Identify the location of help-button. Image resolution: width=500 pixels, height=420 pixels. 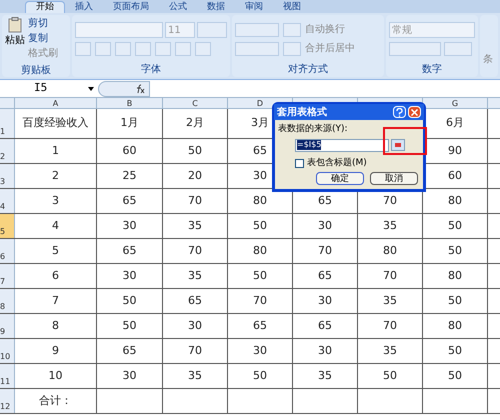
(399, 112).